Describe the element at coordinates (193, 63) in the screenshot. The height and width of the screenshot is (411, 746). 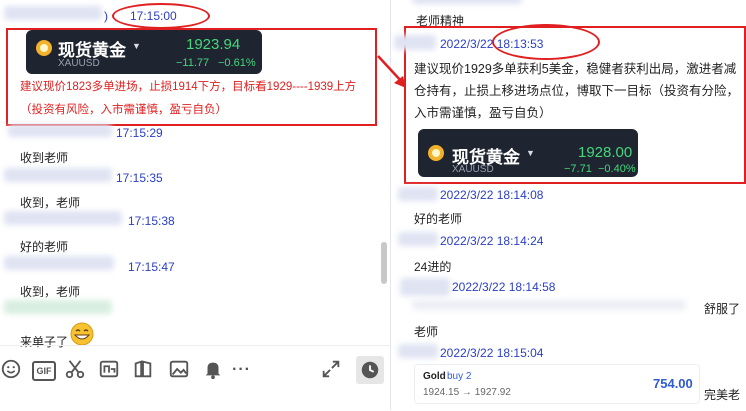
I see `quote-change: −11.77` at that location.